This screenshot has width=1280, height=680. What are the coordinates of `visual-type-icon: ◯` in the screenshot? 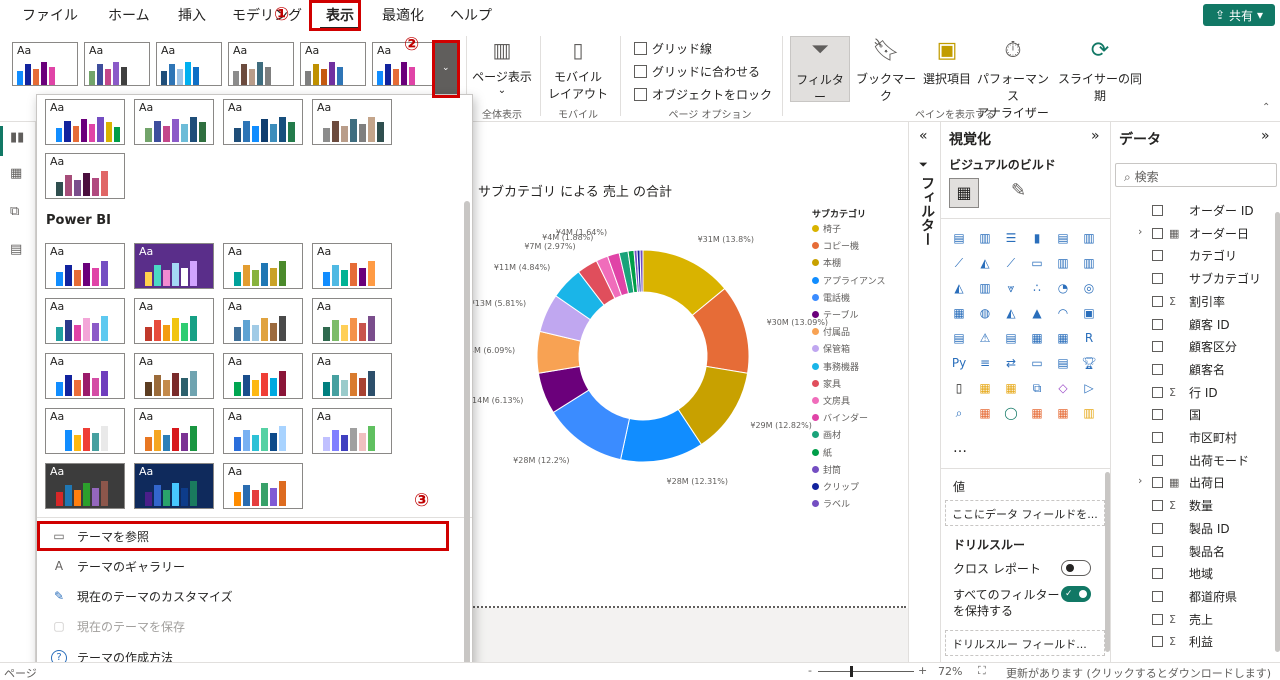 It's located at (1011, 413).